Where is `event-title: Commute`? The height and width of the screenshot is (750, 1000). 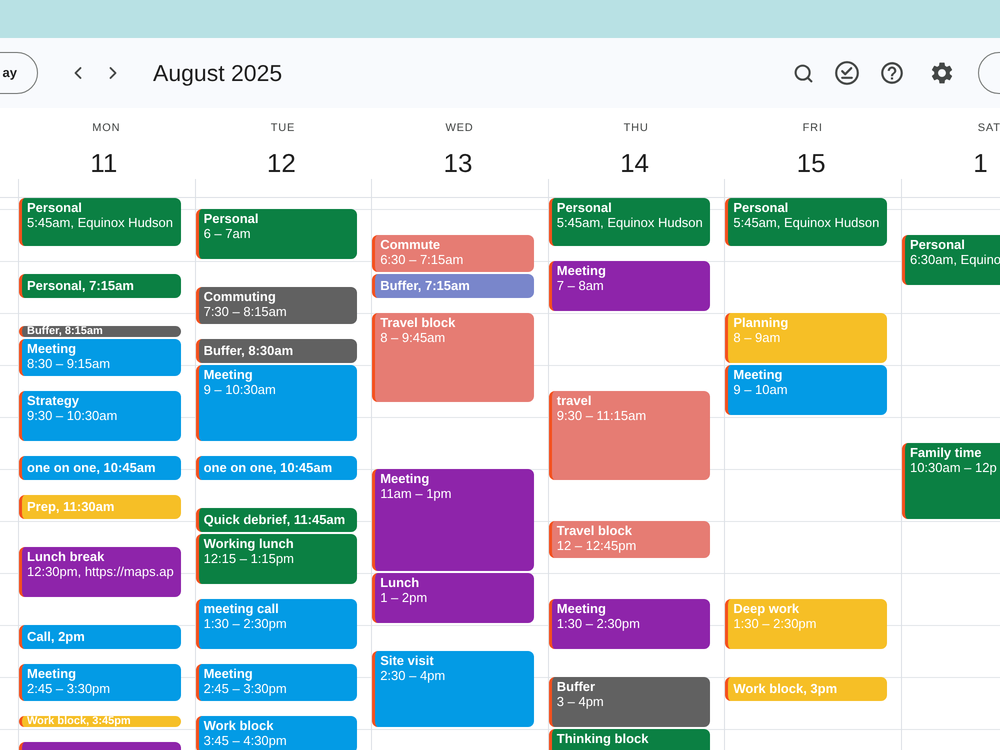 event-title: Commute is located at coordinates (410, 244).